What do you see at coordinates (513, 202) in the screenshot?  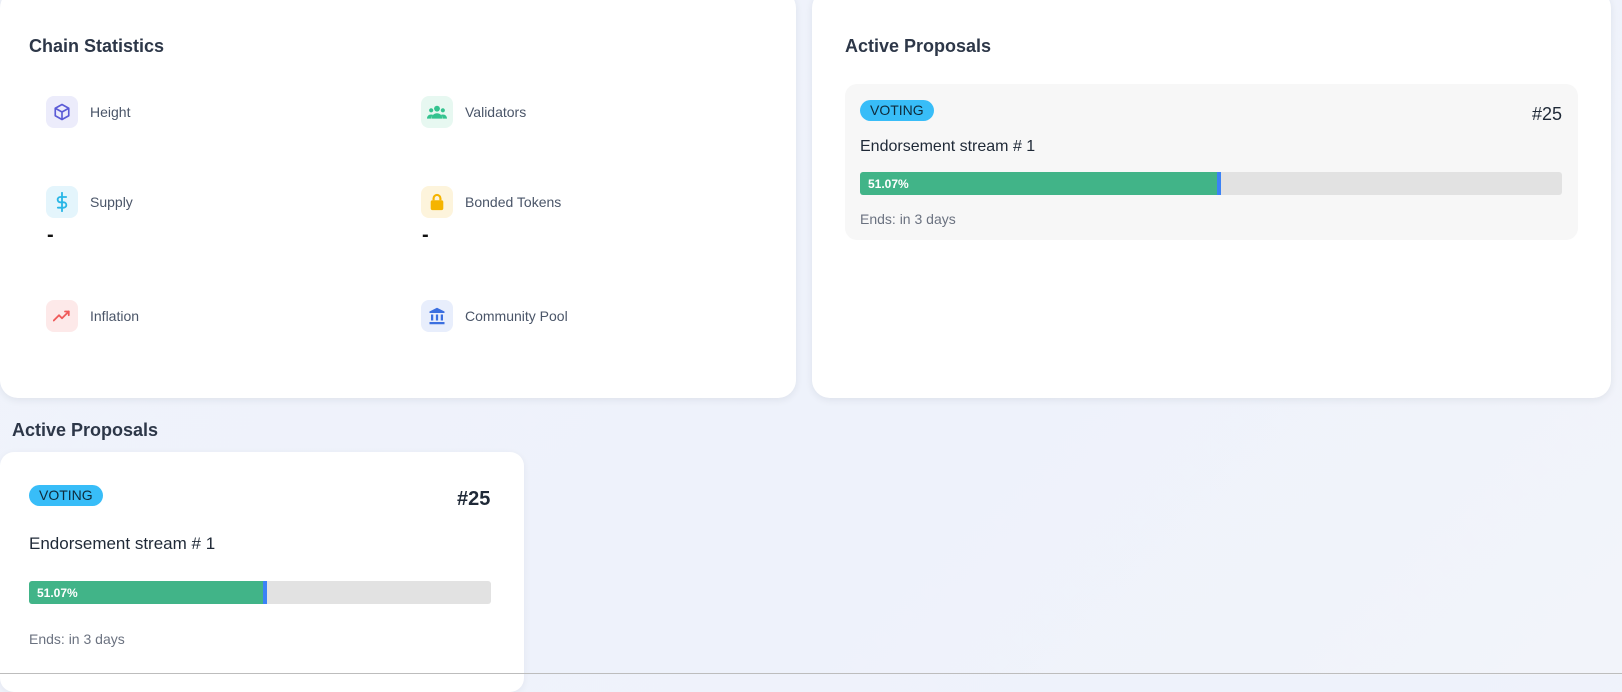 I see `stat-label: Bonded Tokens` at bounding box center [513, 202].